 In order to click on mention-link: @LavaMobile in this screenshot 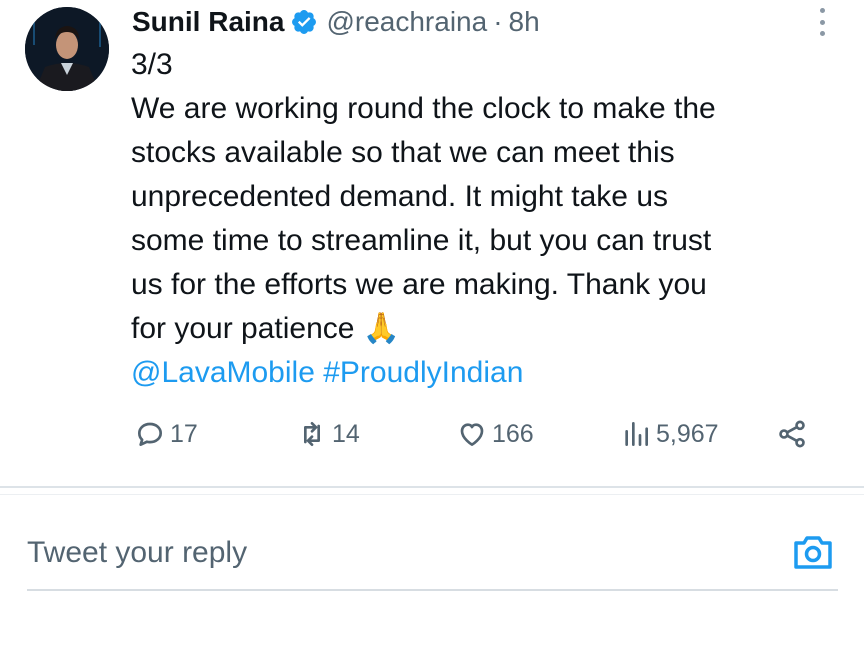, I will do `click(223, 372)`.